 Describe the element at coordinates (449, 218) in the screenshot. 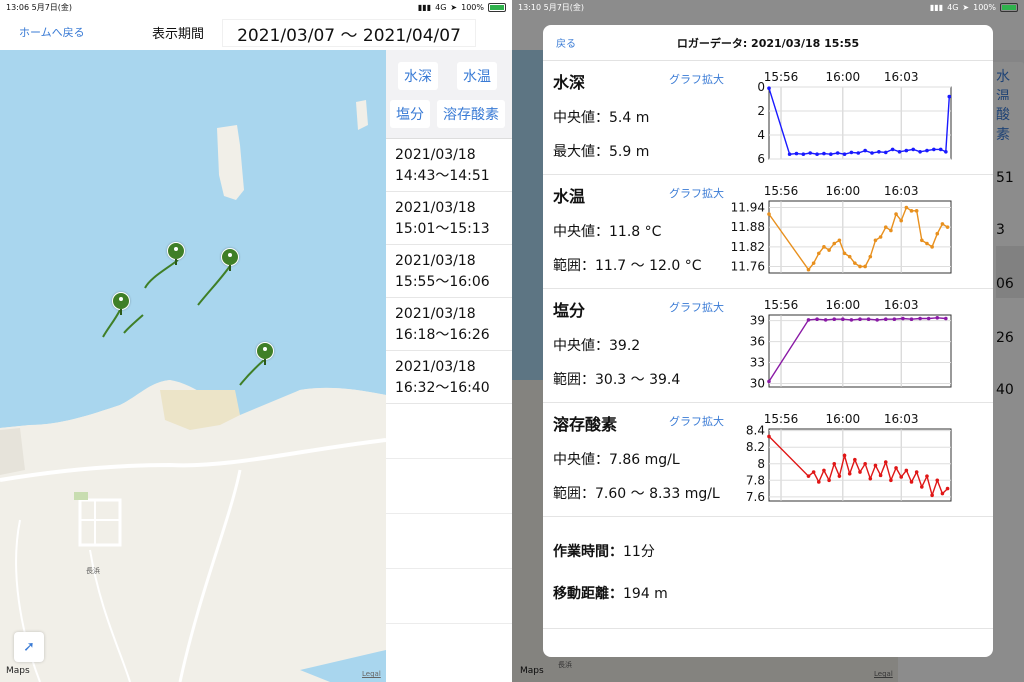

I see `list-item: 2021/03/18 15:01〜15:13` at that location.